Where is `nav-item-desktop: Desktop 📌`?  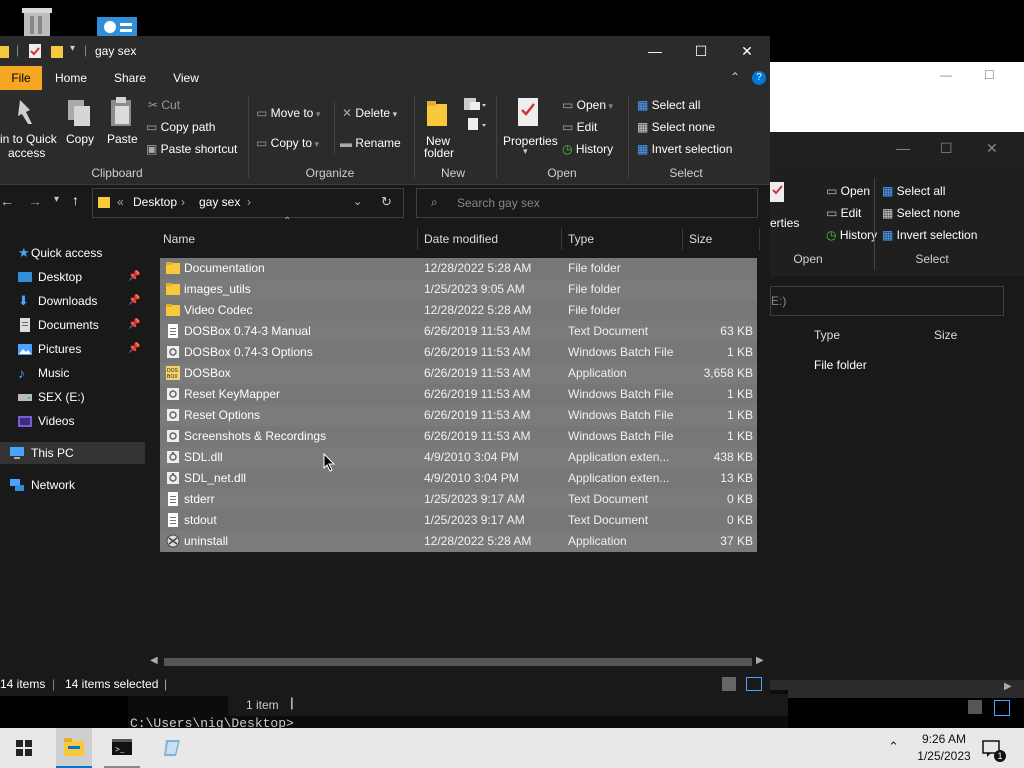
nav-item-desktop: Desktop 📌 is located at coordinates (72, 277).